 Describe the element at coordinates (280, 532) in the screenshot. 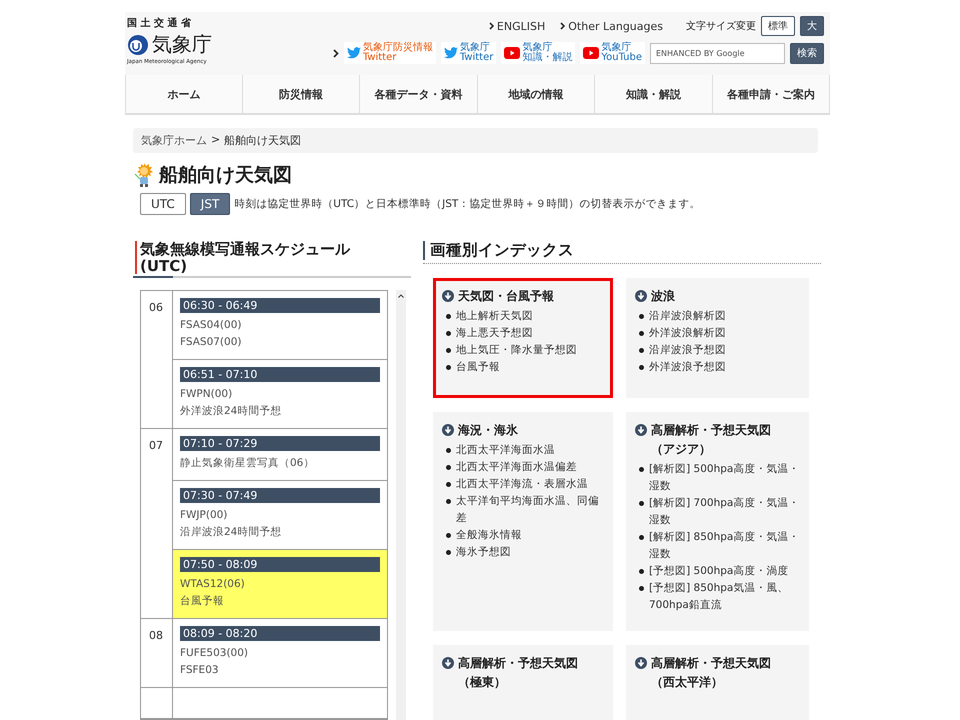

I see `chart-link: 沿岸波浪24時間予想` at that location.